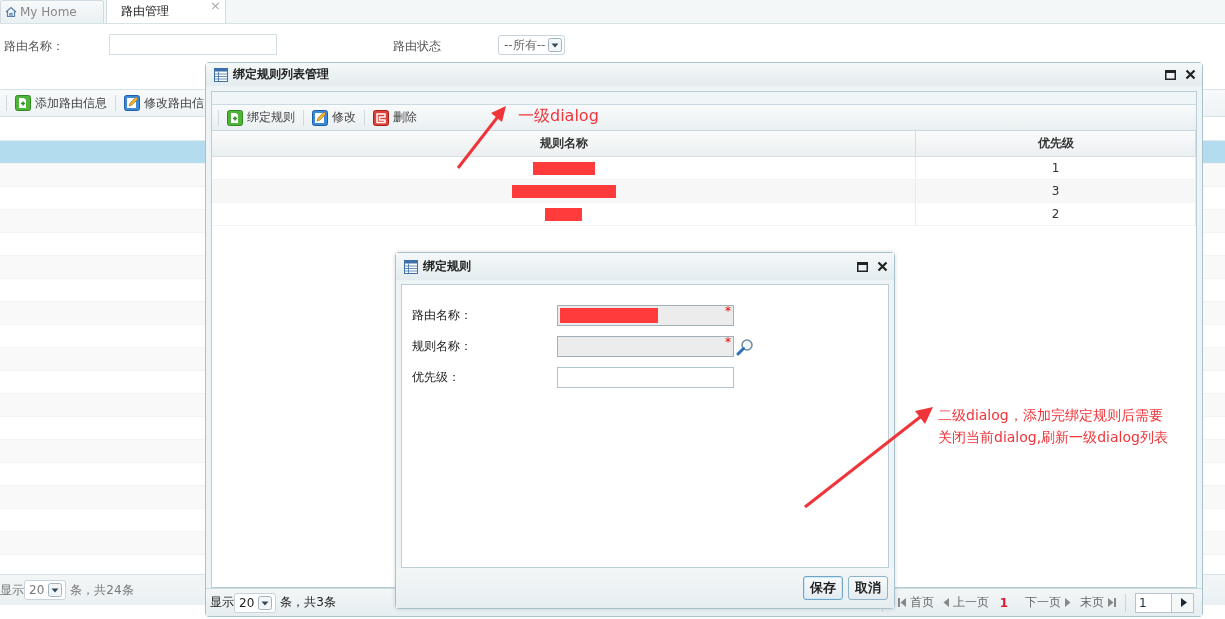  Describe the element at coordinates (381, 117) in the screenshot. I see `delete-icon` at that location.